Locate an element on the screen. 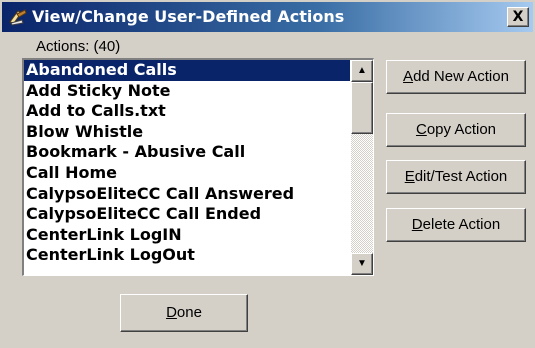 This screenshot has height=348, width=535. delete-action-button: Delete Action is located at coordinates (456, 225).